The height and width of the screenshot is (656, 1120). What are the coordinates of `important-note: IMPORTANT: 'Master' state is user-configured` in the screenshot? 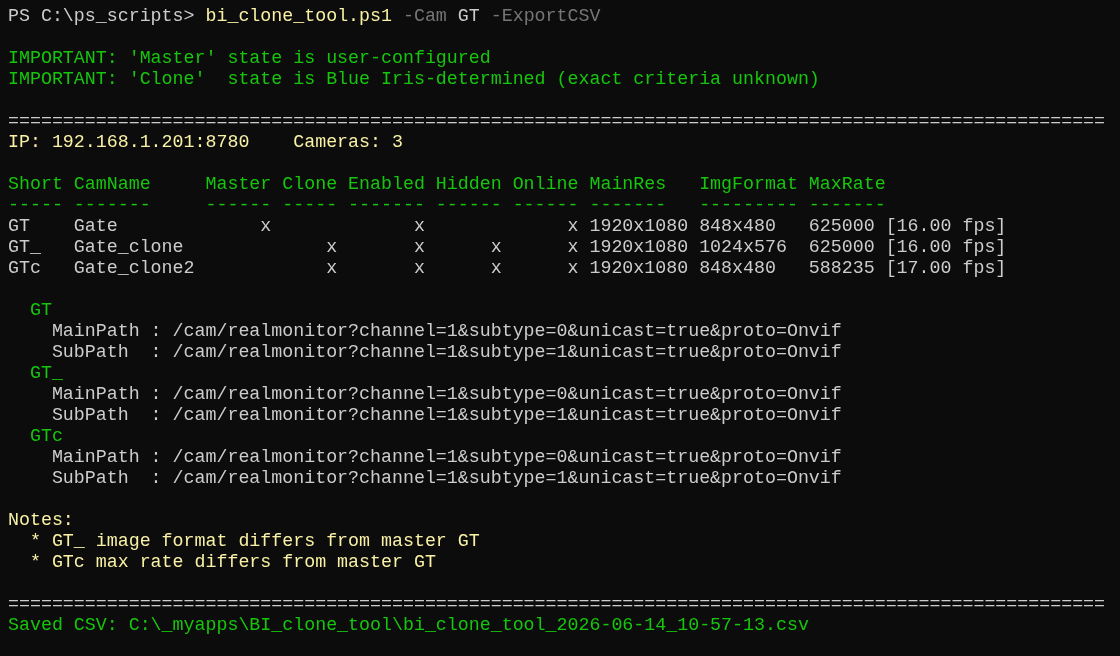 It's located at (249, 58).